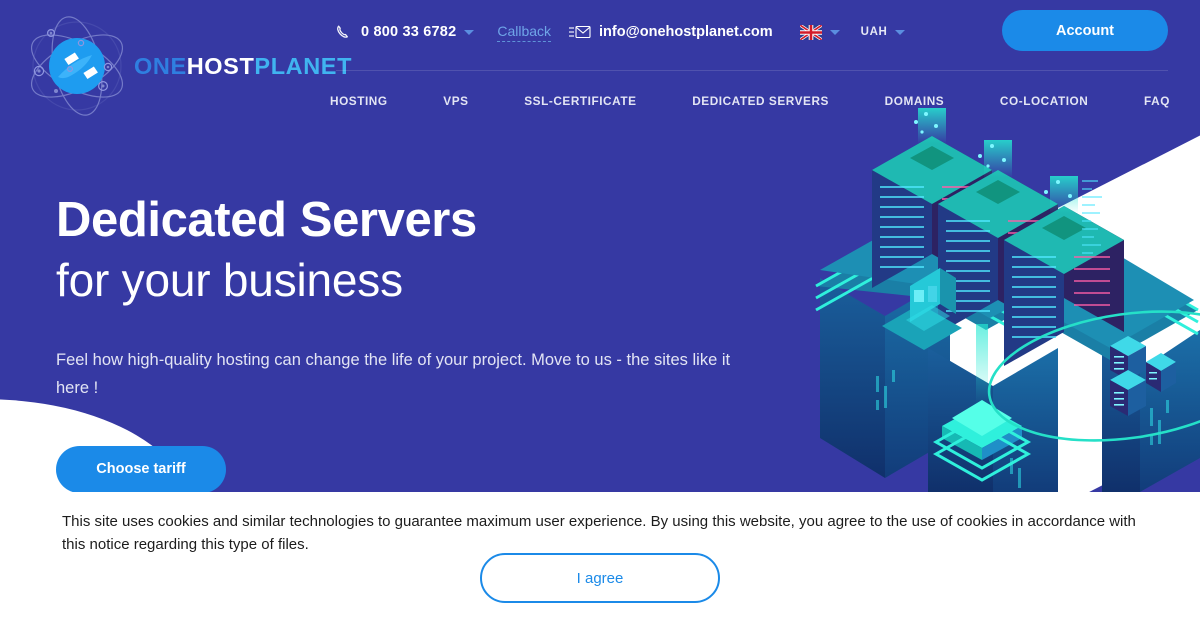 This screenshot has height=634, width=1200. I want to click on logo-wordmark: ONEHOSTPLANET, so click(243, 66).